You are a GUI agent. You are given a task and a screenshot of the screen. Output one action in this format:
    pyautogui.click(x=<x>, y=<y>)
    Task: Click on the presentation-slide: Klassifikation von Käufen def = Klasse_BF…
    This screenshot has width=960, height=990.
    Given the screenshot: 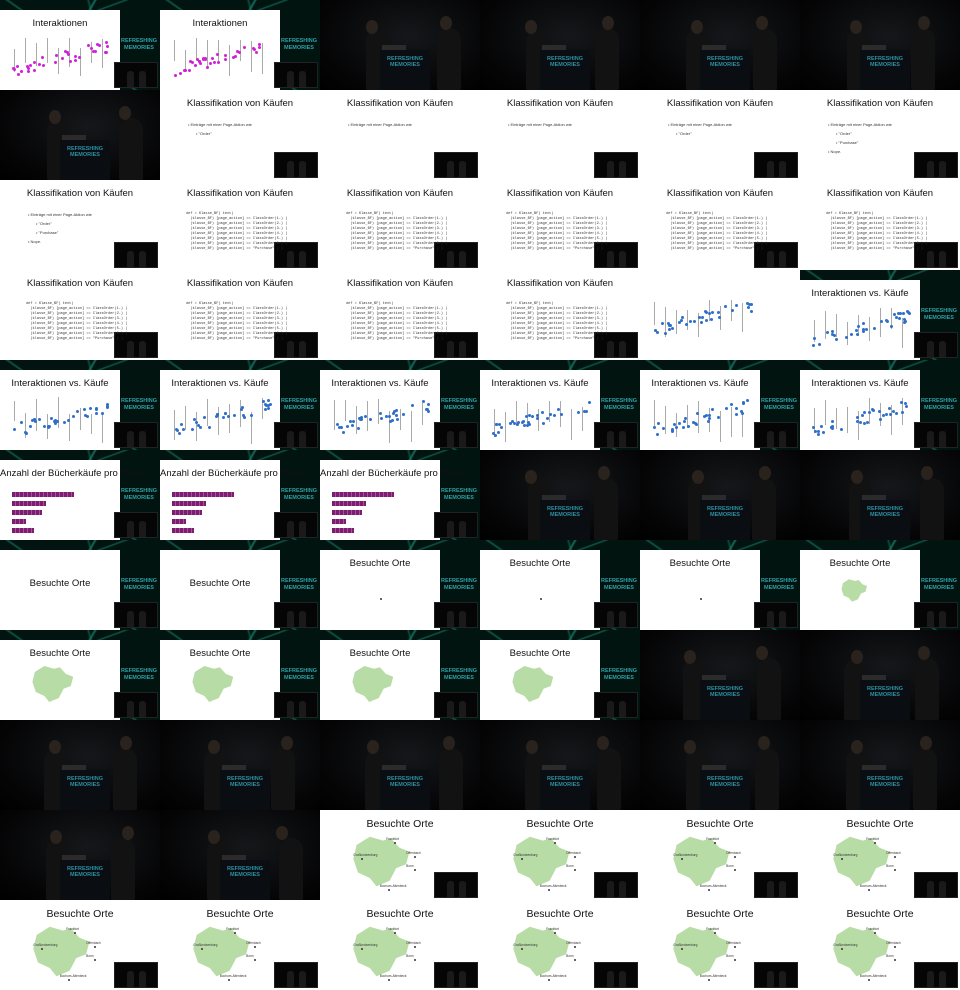 What is the action you would take?
    pyautogui.click(x=240, y=315)
    